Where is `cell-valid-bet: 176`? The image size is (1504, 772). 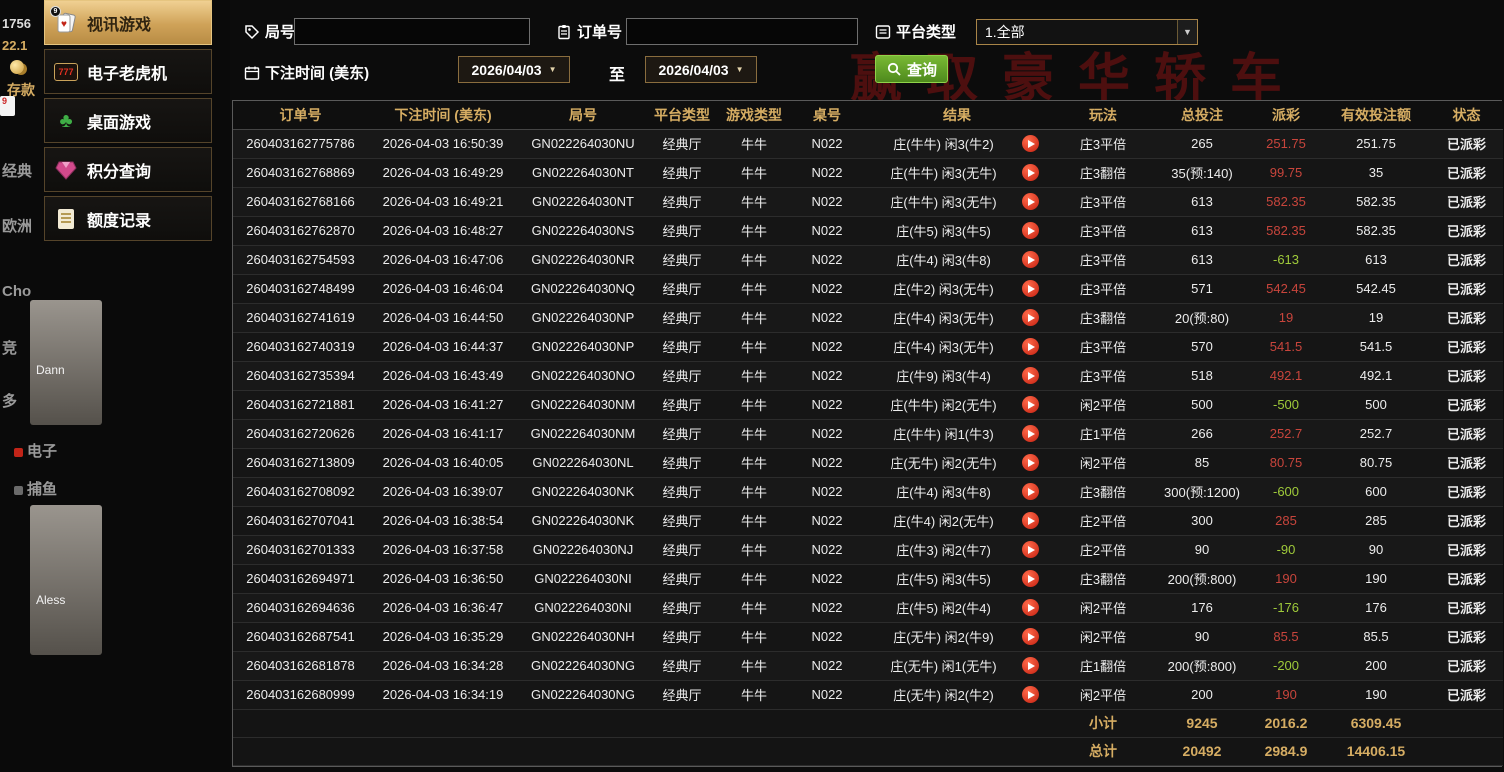
cell-valid-bet: 176 is located at coordinates (1376, 608).